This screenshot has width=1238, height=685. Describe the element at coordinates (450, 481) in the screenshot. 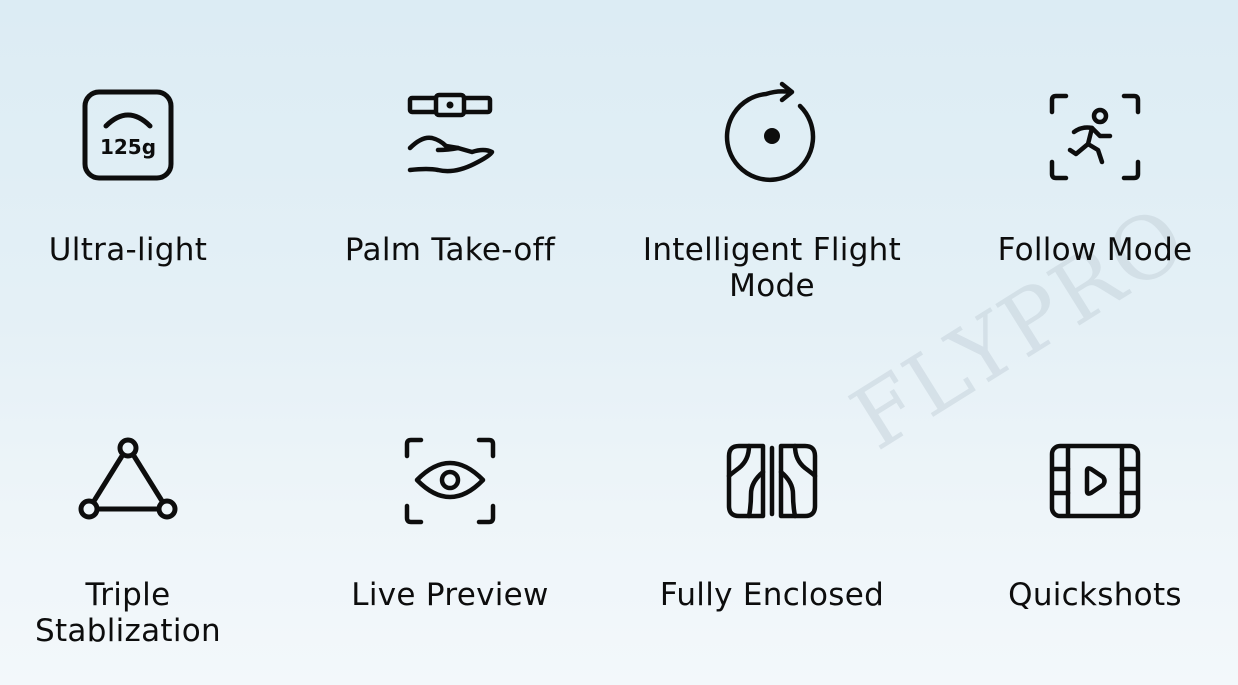

I see `live-preview-icon` at that location.